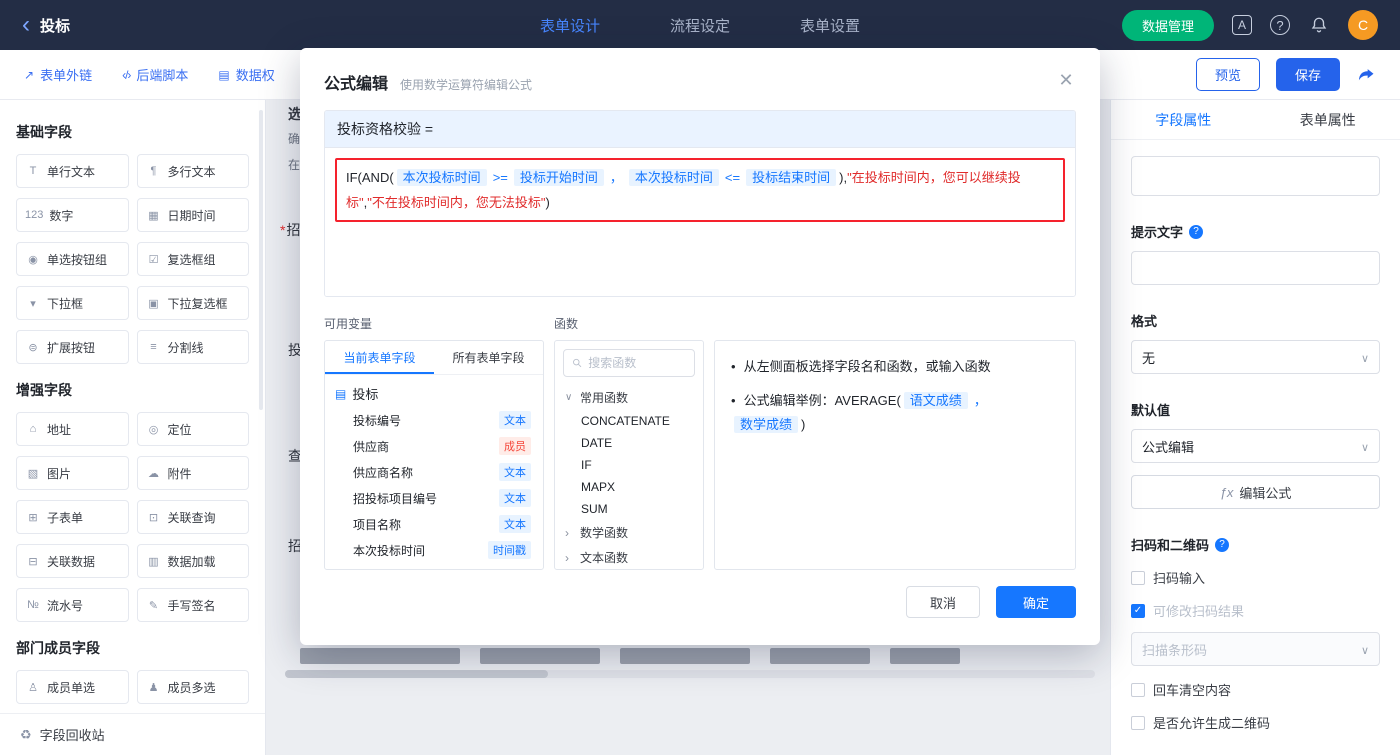  I want to click on palette-item-divider: ≡ 分割线, so click(192, 347).